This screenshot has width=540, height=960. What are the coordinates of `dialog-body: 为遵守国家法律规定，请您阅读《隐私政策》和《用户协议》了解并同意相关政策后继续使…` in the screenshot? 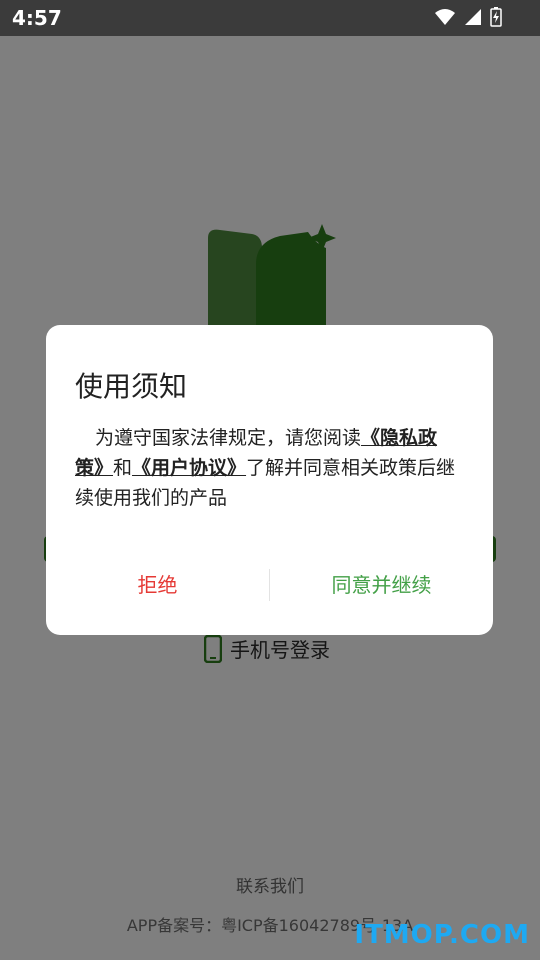 It's located at (270, 468).